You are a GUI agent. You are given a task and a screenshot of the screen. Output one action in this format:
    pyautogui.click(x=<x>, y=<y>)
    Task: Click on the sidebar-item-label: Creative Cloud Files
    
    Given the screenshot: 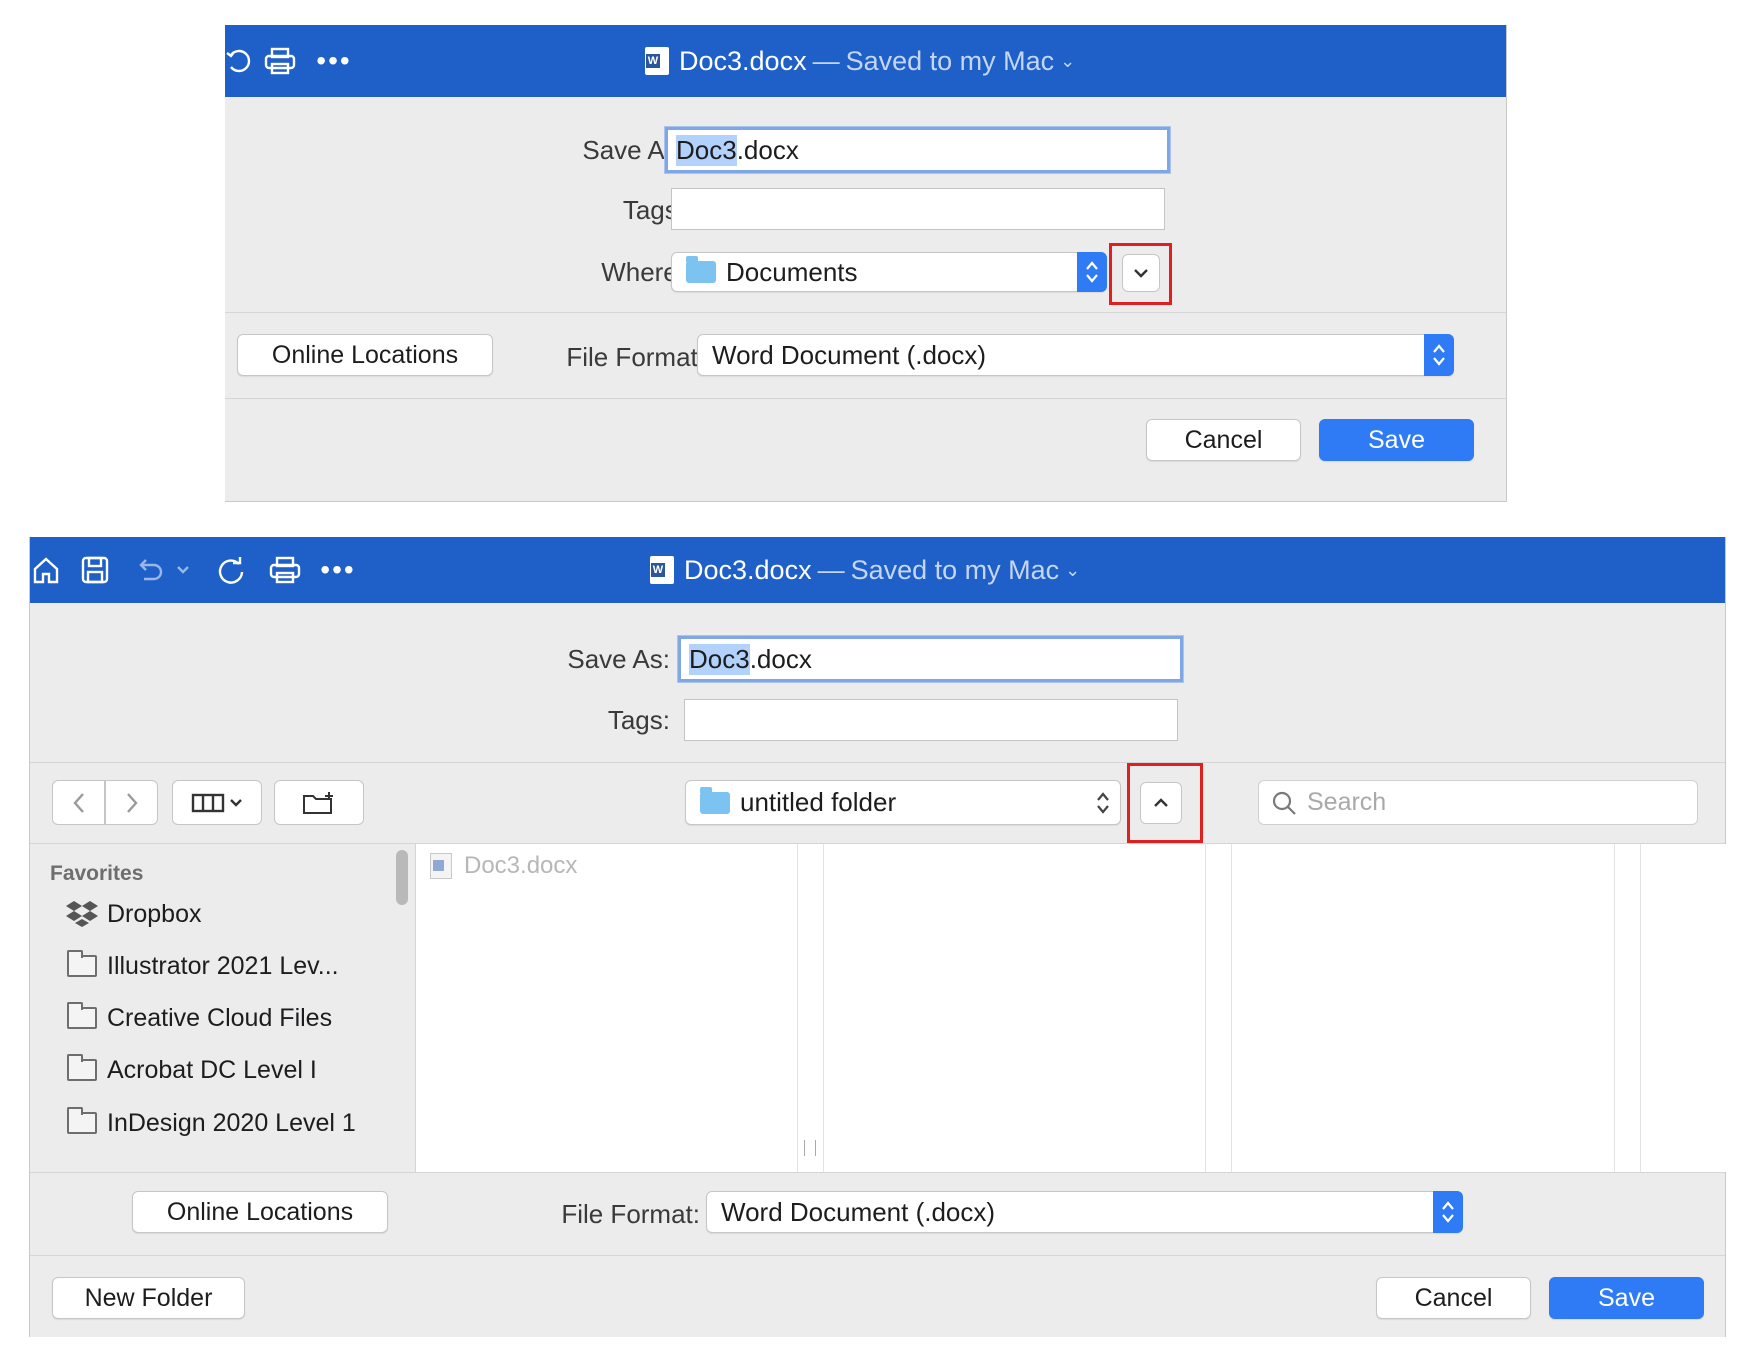 What is the action you would take?
    pyautogui.click(x=220, y=1017)
    